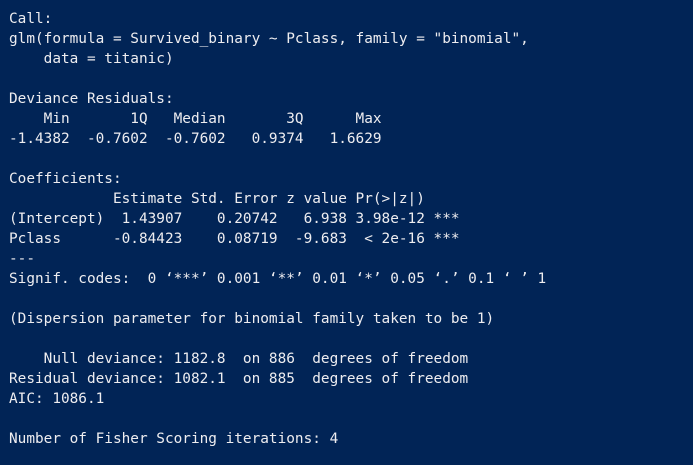 The height and width of the screenshot is (465, 693). I want to click on call-header: Call:, so click(31, 19).